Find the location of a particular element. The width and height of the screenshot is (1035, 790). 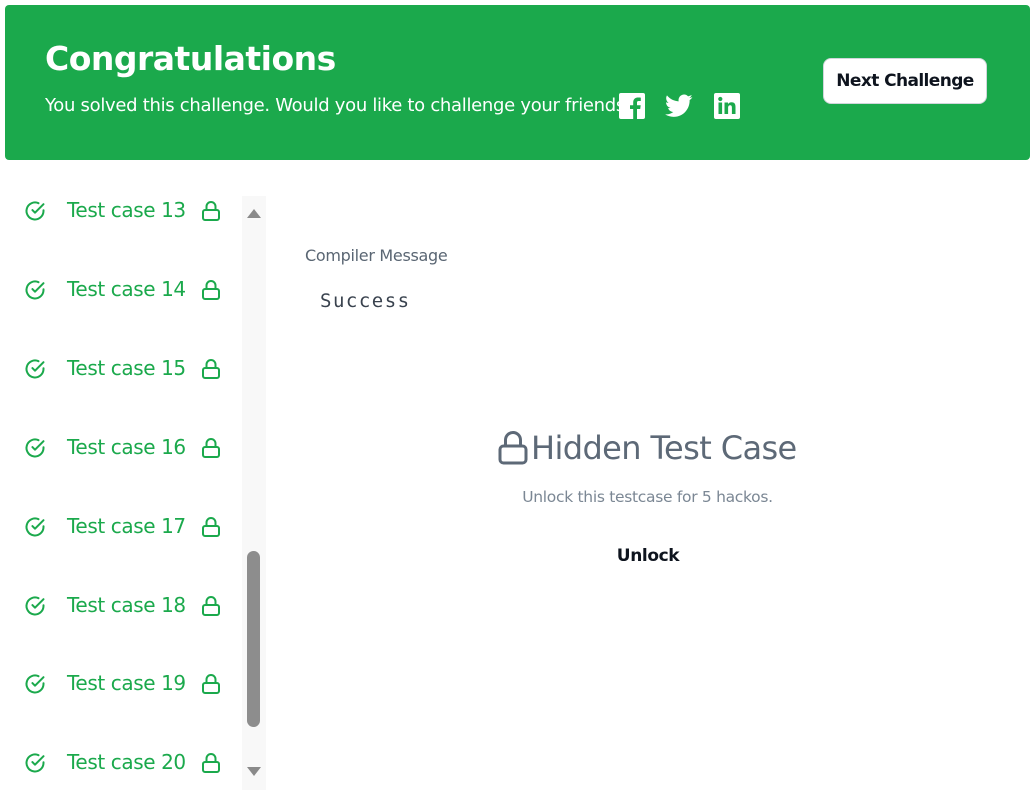

test-case-item-15: Test case 15 is located at coordinates (123, 368).